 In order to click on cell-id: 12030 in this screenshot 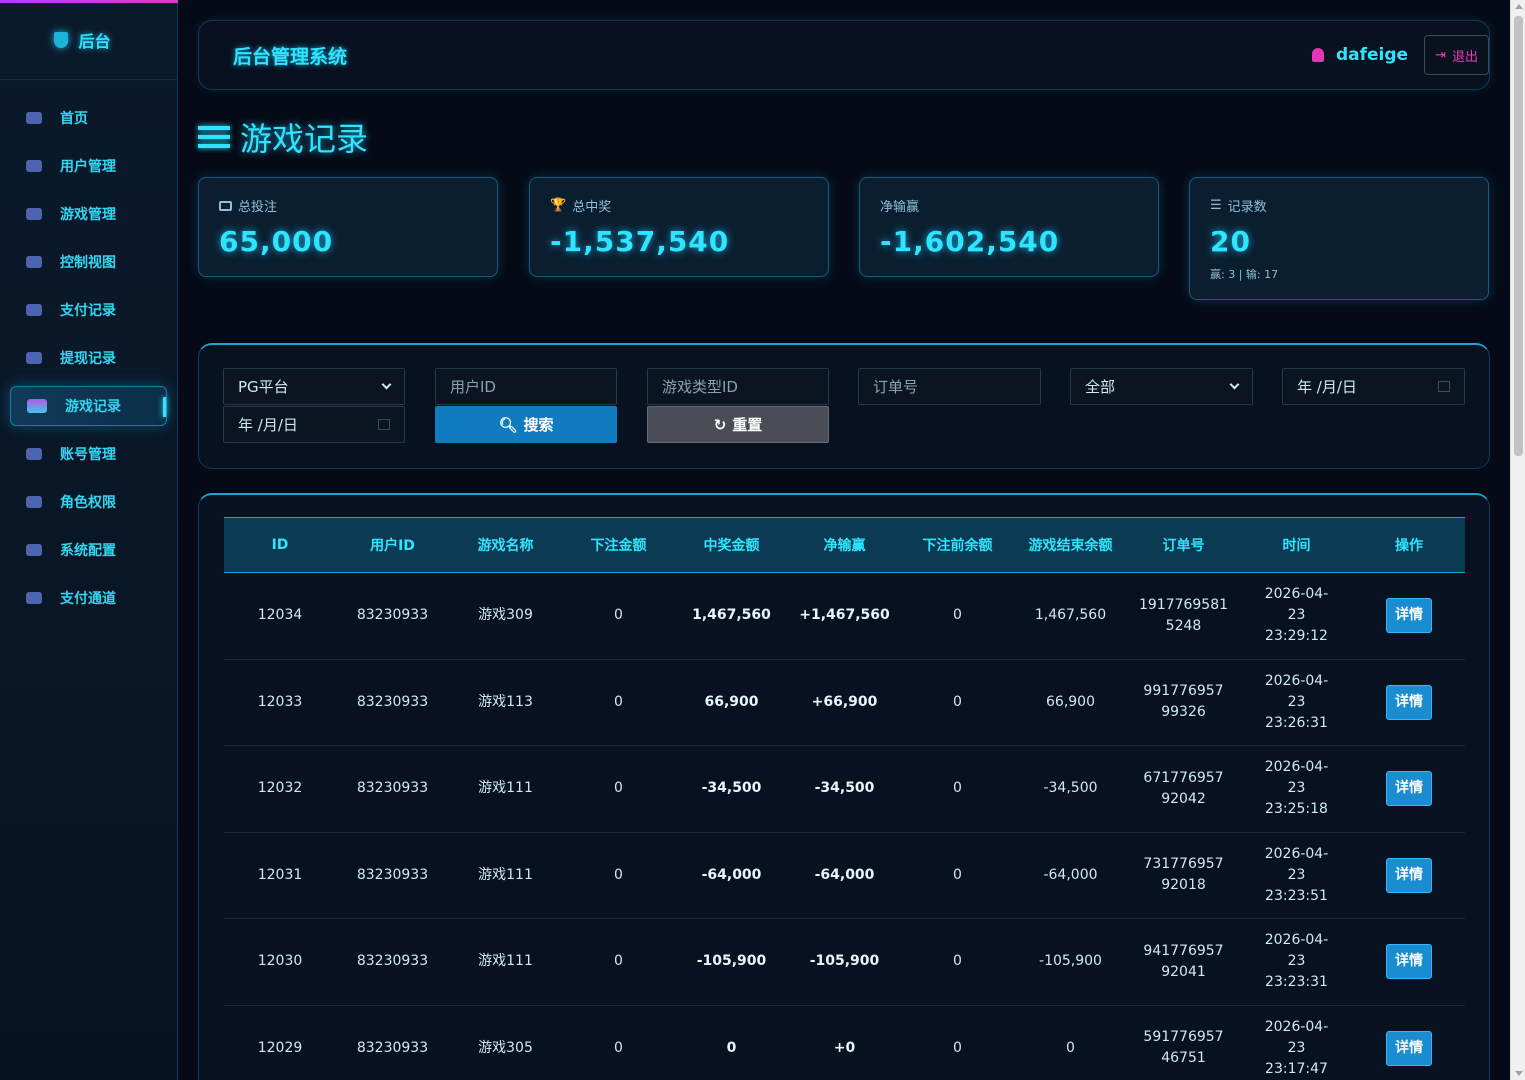, I will do `click(280, 962)`.